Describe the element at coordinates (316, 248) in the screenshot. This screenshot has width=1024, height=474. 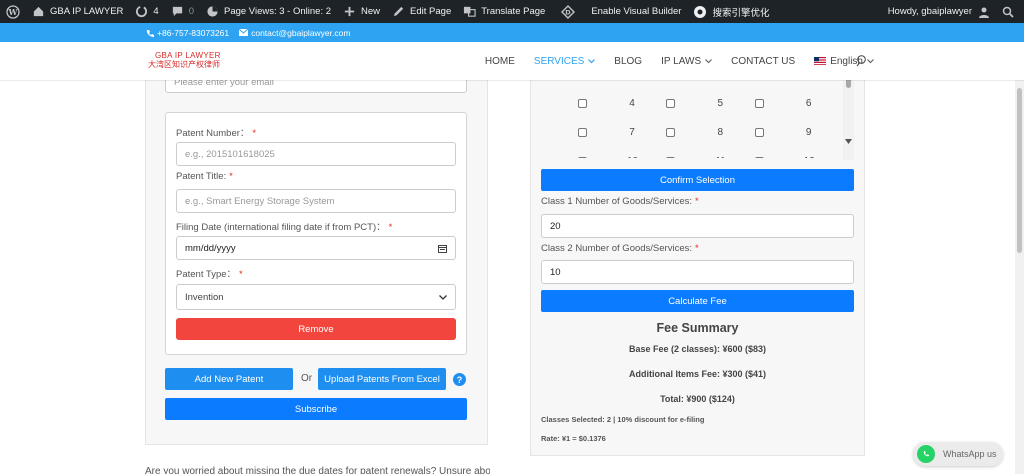
I see `filing-date-input: mm/dd/yyyy` at that location.